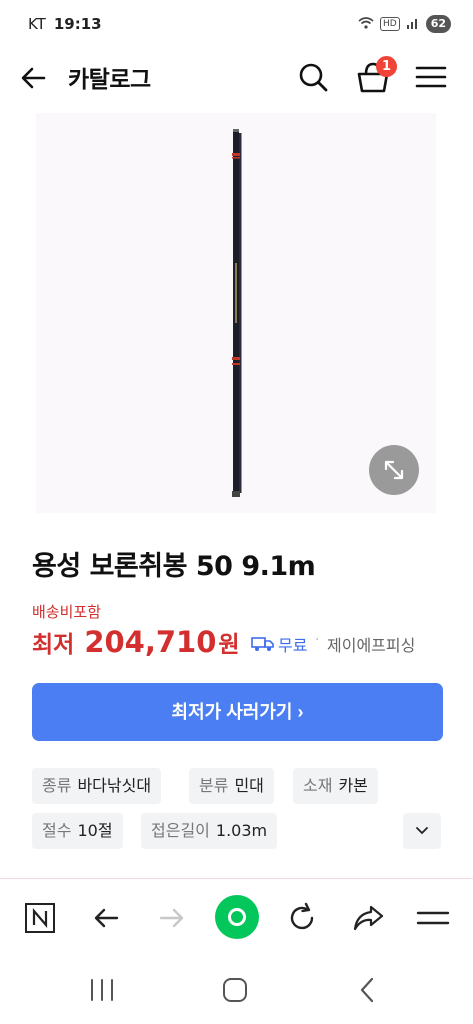 This screenshot has height=1024, width=473. I want to click on spec-key: 절수, so click(57, 830).